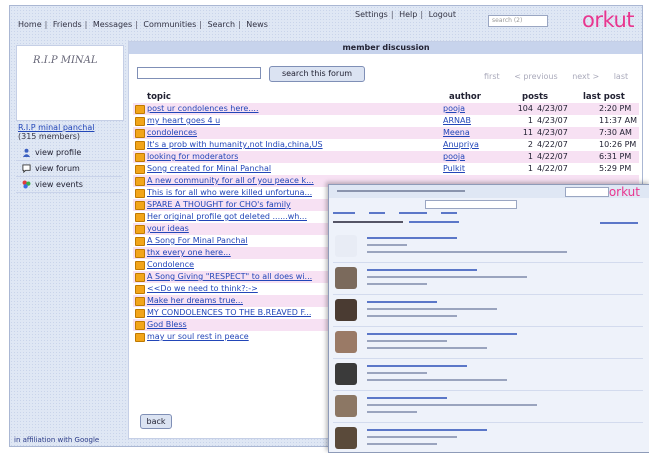 The width and height of the screenshot is (649, 453). What do you see at coordinates (30, 24) in the screenshot?
I see `nav-home: Home` at bounding box center [30, 24].